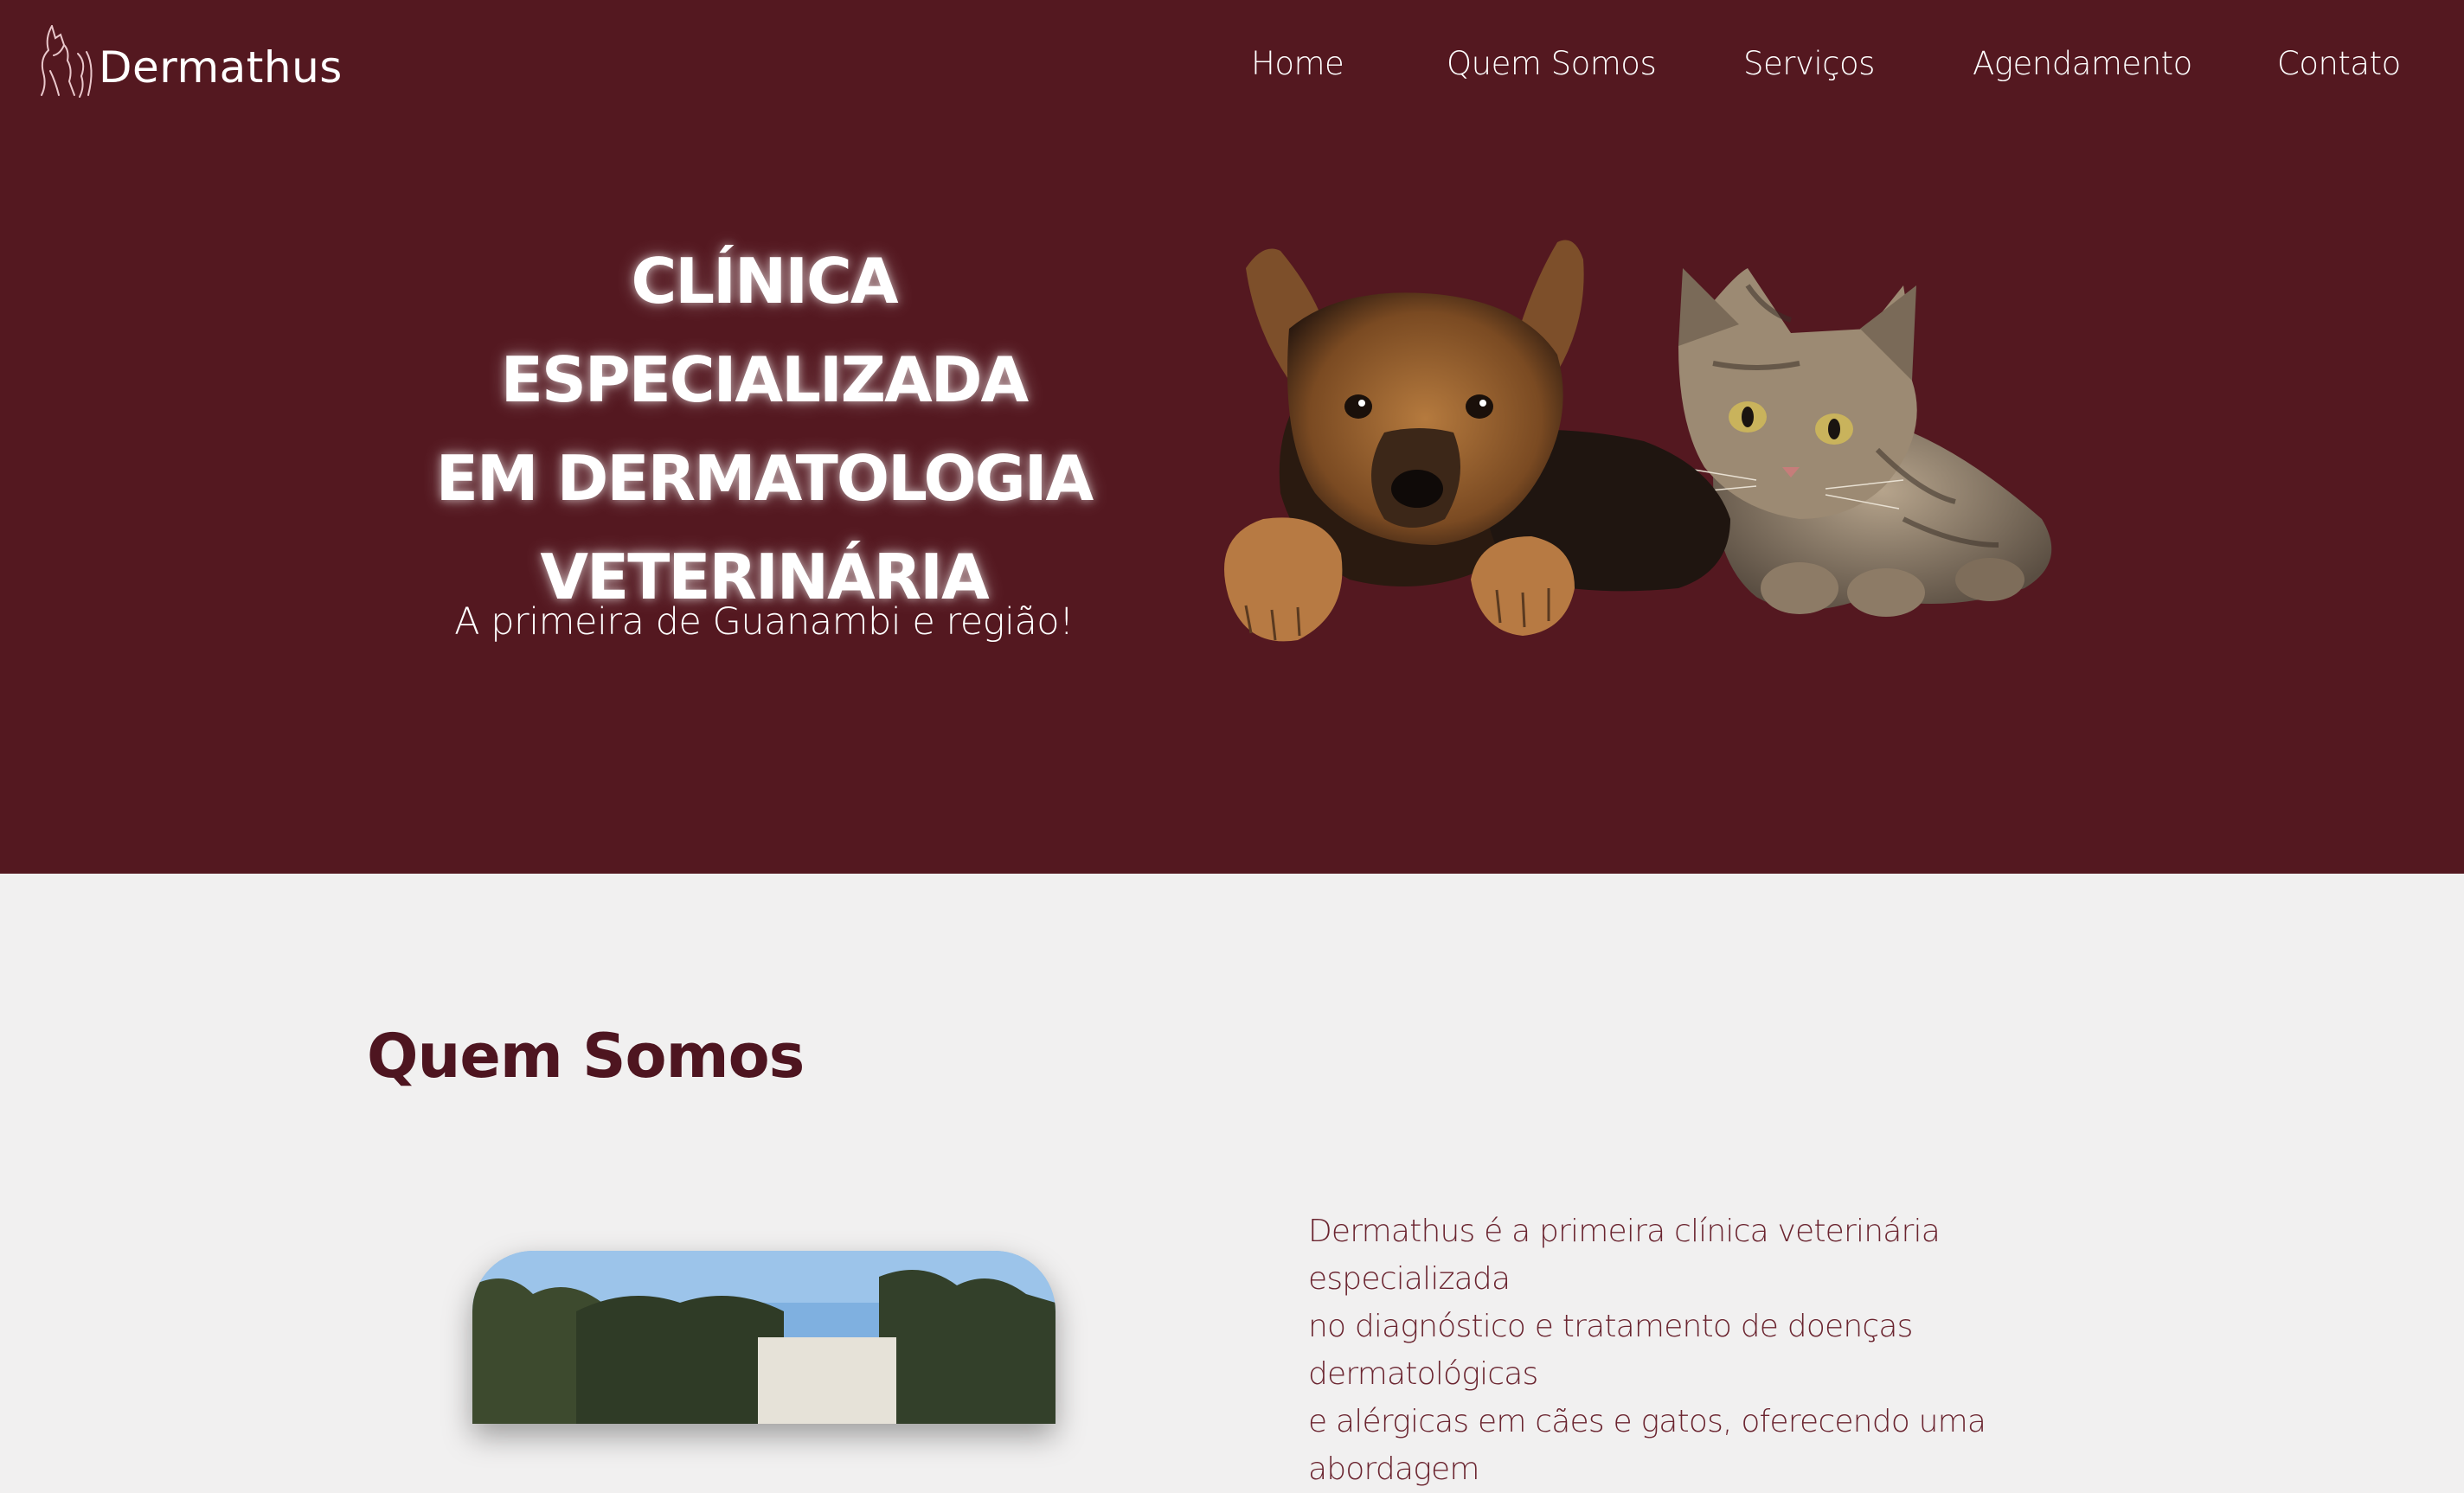  What do you see at coordinates (1865, 442) in the screenshot?
I see `cat-figure` at bounding box center [1865, 442].